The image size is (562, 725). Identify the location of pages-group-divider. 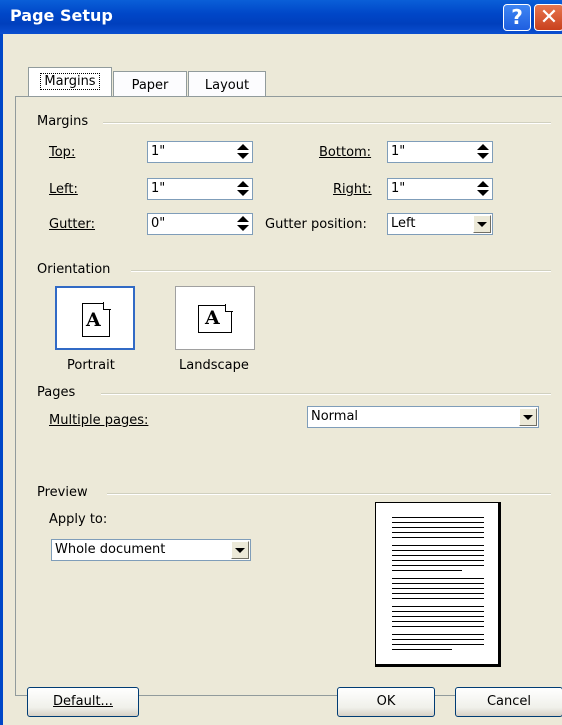
(326, 394).